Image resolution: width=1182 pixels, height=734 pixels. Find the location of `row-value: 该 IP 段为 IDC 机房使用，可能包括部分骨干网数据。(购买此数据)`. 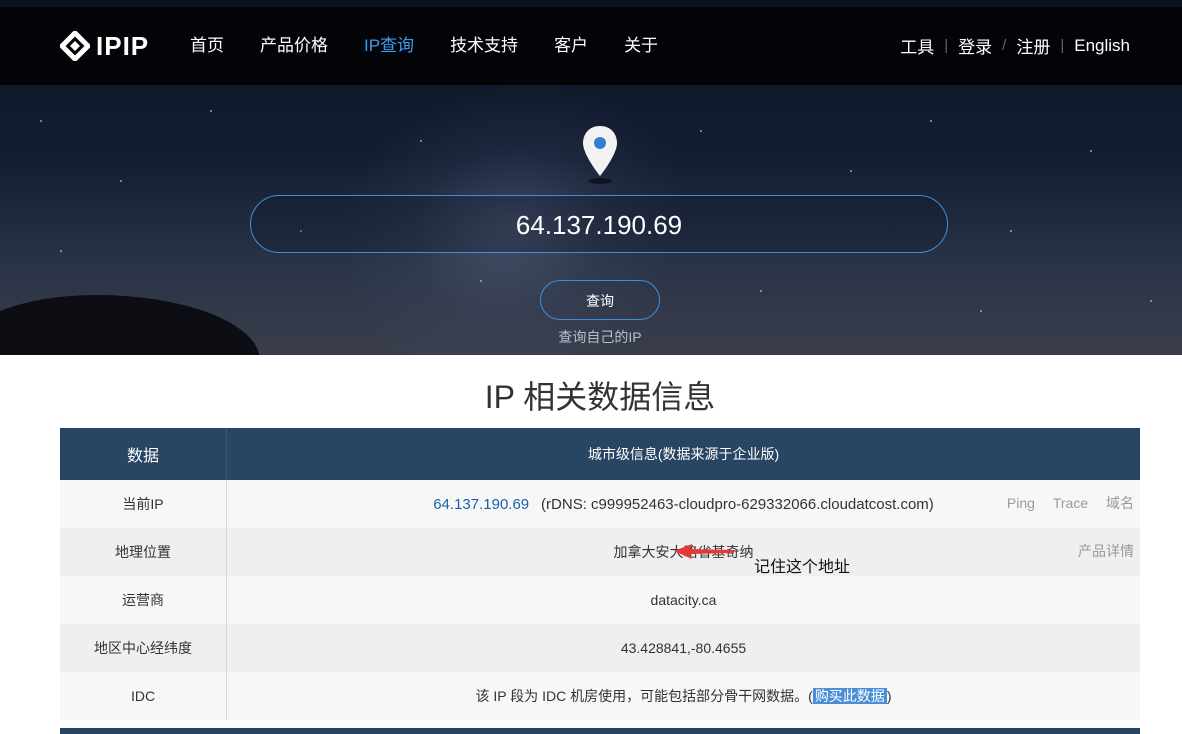

row-value: 该 IP 段为 IDC 机房使用，可能包括部分骨干网数据。(购买此数据) is located at coordinates (683, 696).